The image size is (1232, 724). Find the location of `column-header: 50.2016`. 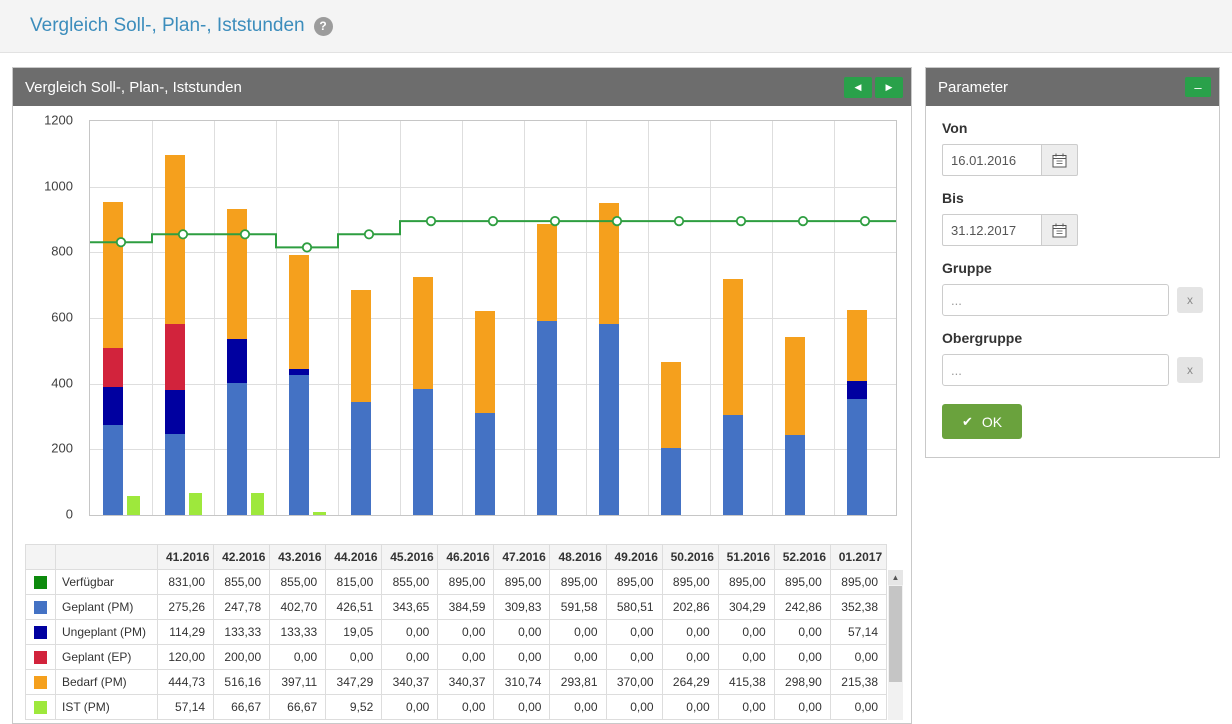

column-header: 50.2016 is located at coordinates (690, 557).